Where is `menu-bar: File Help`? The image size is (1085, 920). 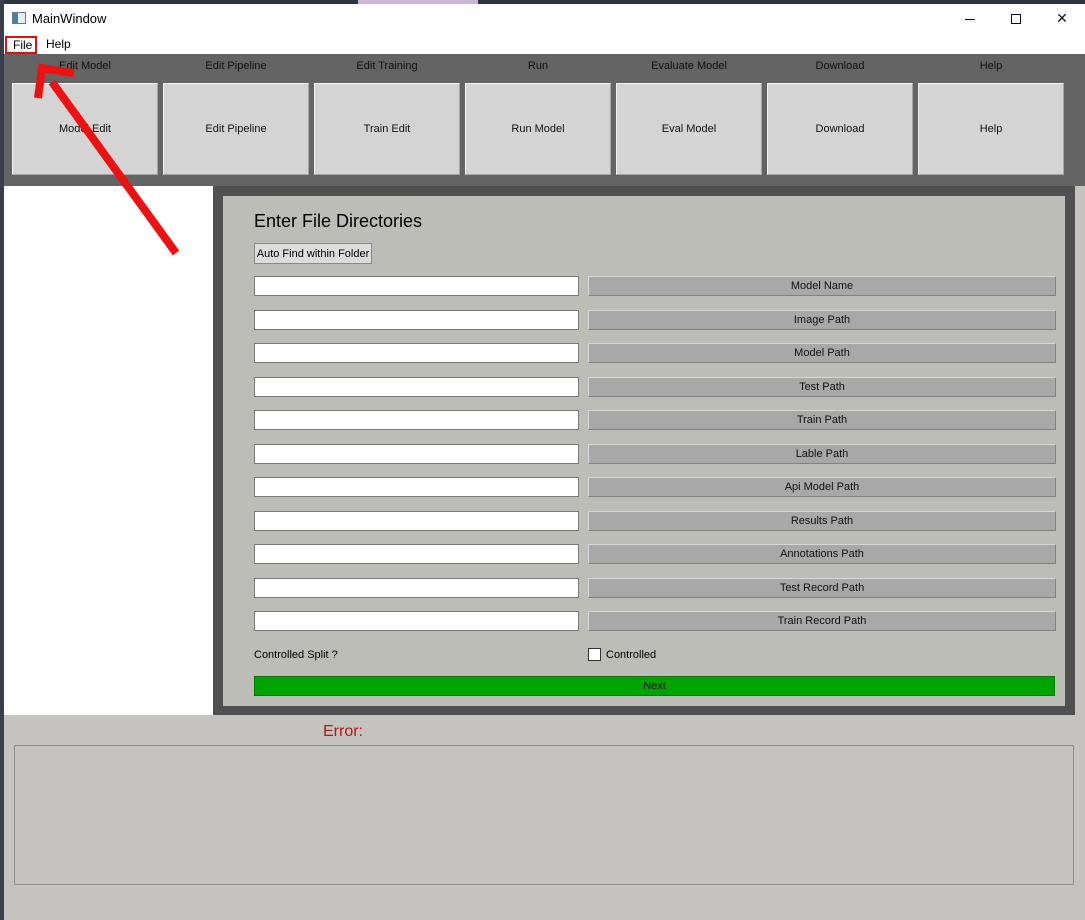
menu-bar: File Help is located at coordinates (544, 44).